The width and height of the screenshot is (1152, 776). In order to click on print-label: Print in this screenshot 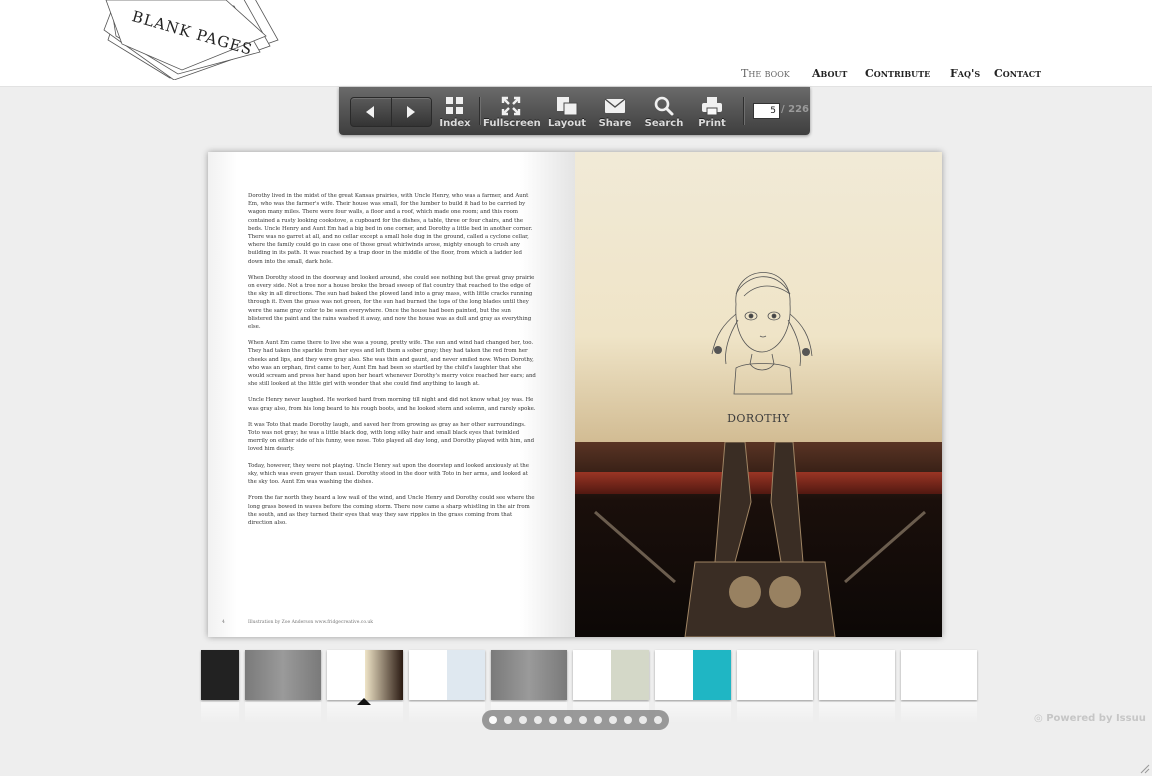, I will do `click(712, 123)`.